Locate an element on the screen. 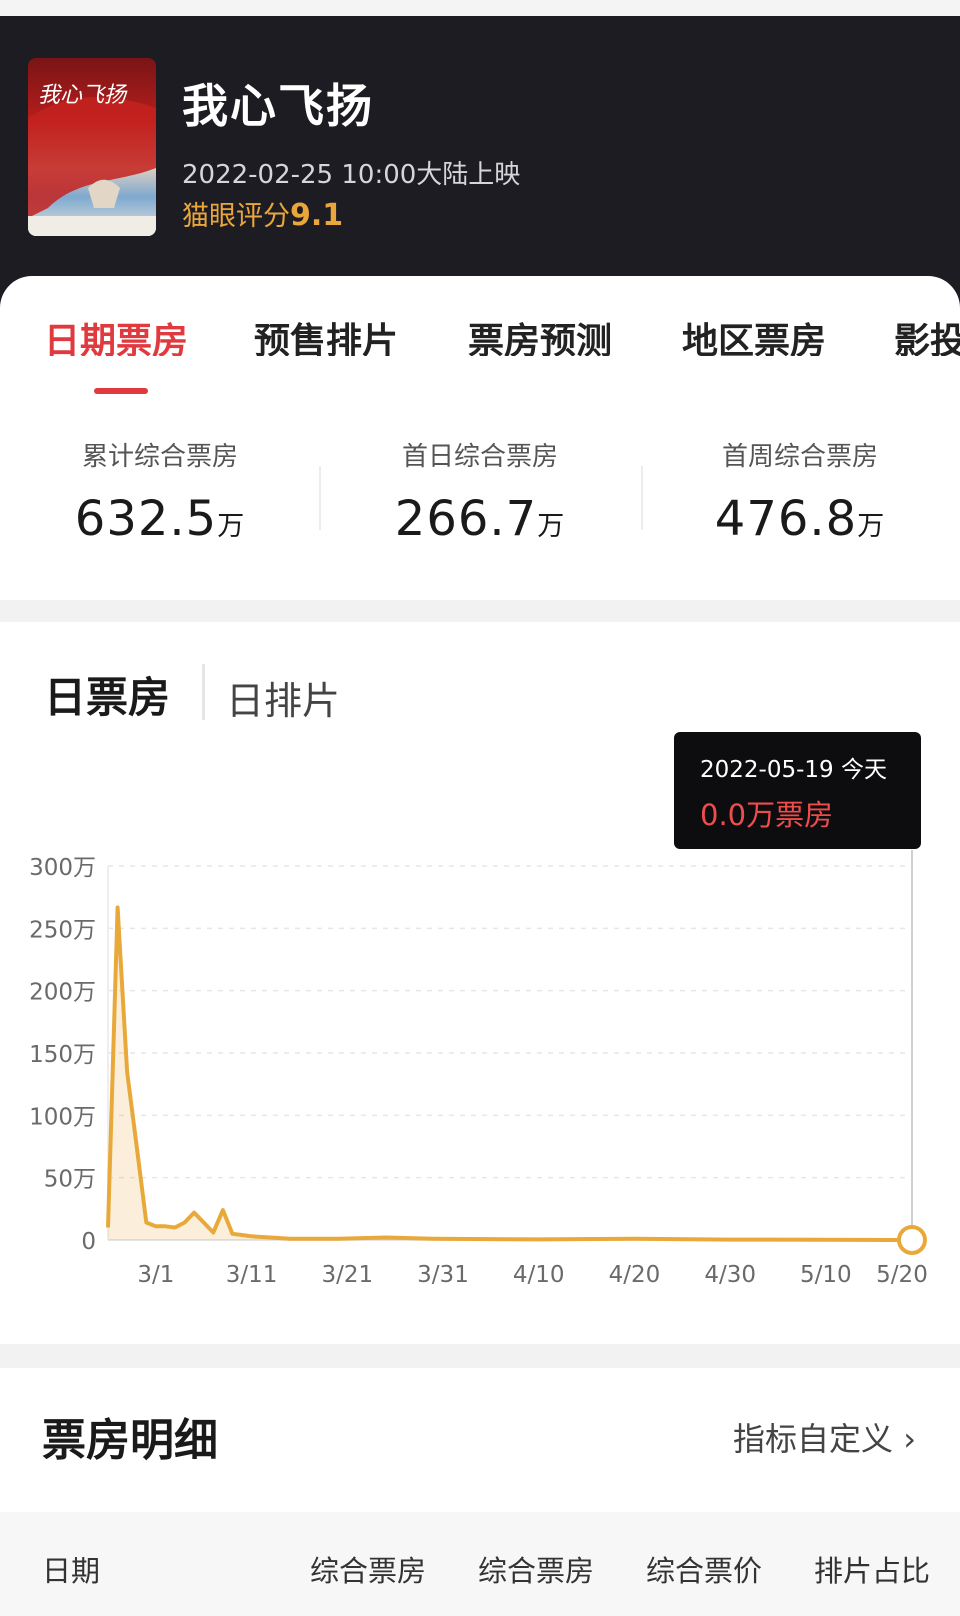 The height and width of the screenshot is (1616, 960). y-tick-label: 150万 is located at coordinates (62, 1055).